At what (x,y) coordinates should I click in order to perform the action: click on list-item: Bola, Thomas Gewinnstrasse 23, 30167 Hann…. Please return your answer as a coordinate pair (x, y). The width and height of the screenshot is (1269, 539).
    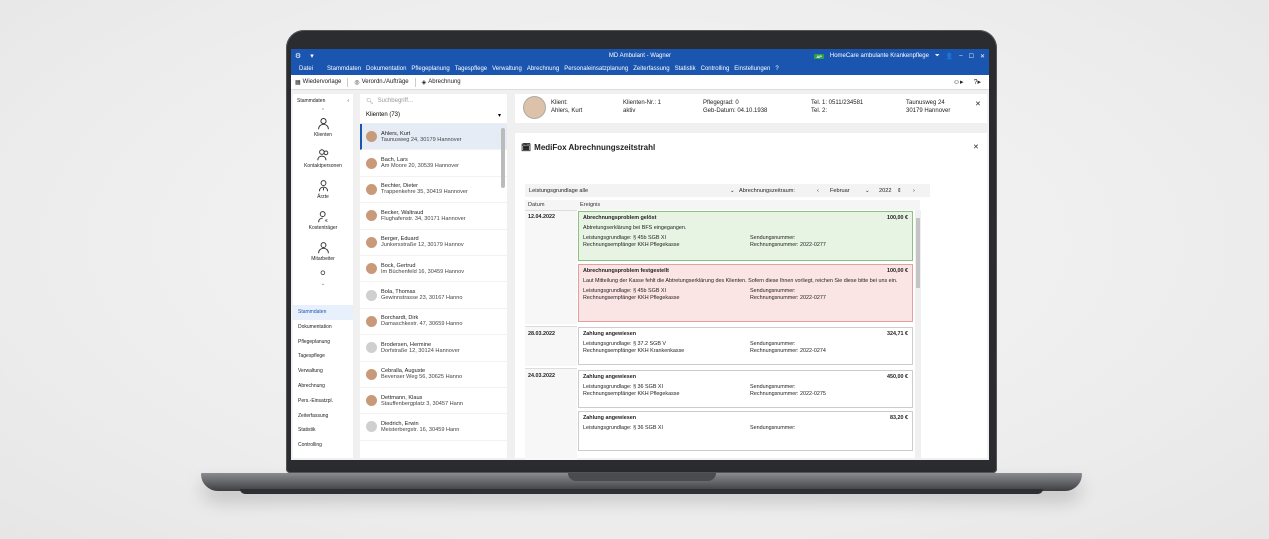
    Looking at the image, I should click on (433, 295).